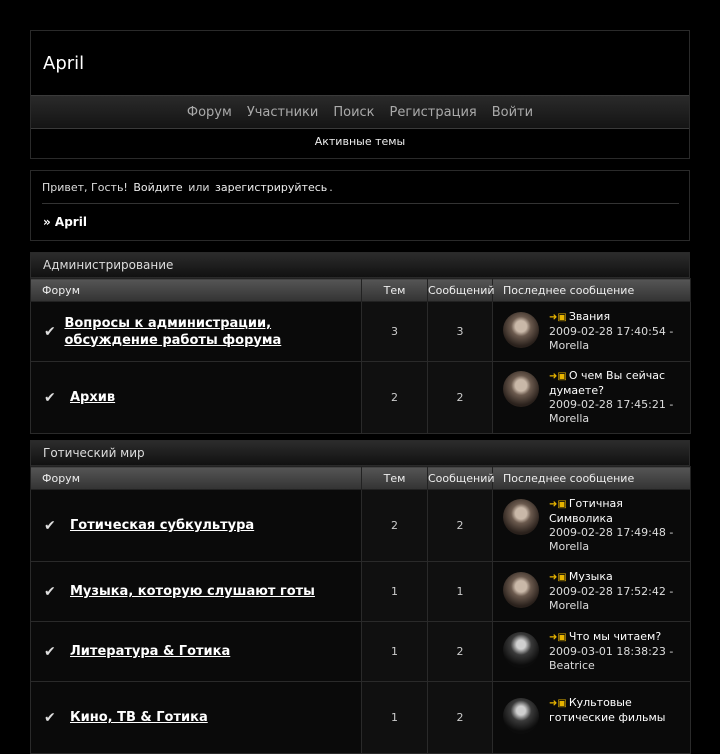 The width and height of the screenshot is (720, 754). I want to click on last-post-link: Звания, so click(589, 316).